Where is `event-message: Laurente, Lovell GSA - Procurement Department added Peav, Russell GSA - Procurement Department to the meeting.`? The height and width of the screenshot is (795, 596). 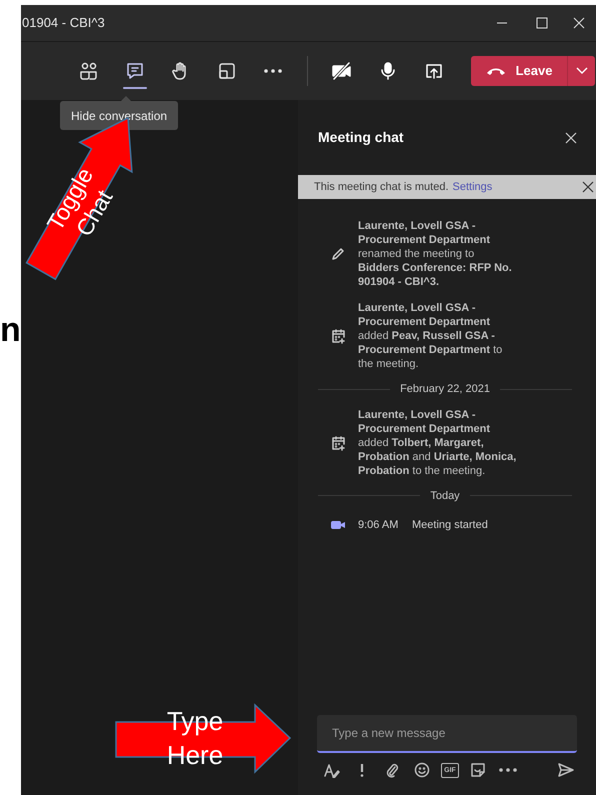
event-message: Laurente, Lovell GSA - Procurement Department added Peav, Russell GSA - Procurement Department to the meeting. is located at coordinates (431, 336).